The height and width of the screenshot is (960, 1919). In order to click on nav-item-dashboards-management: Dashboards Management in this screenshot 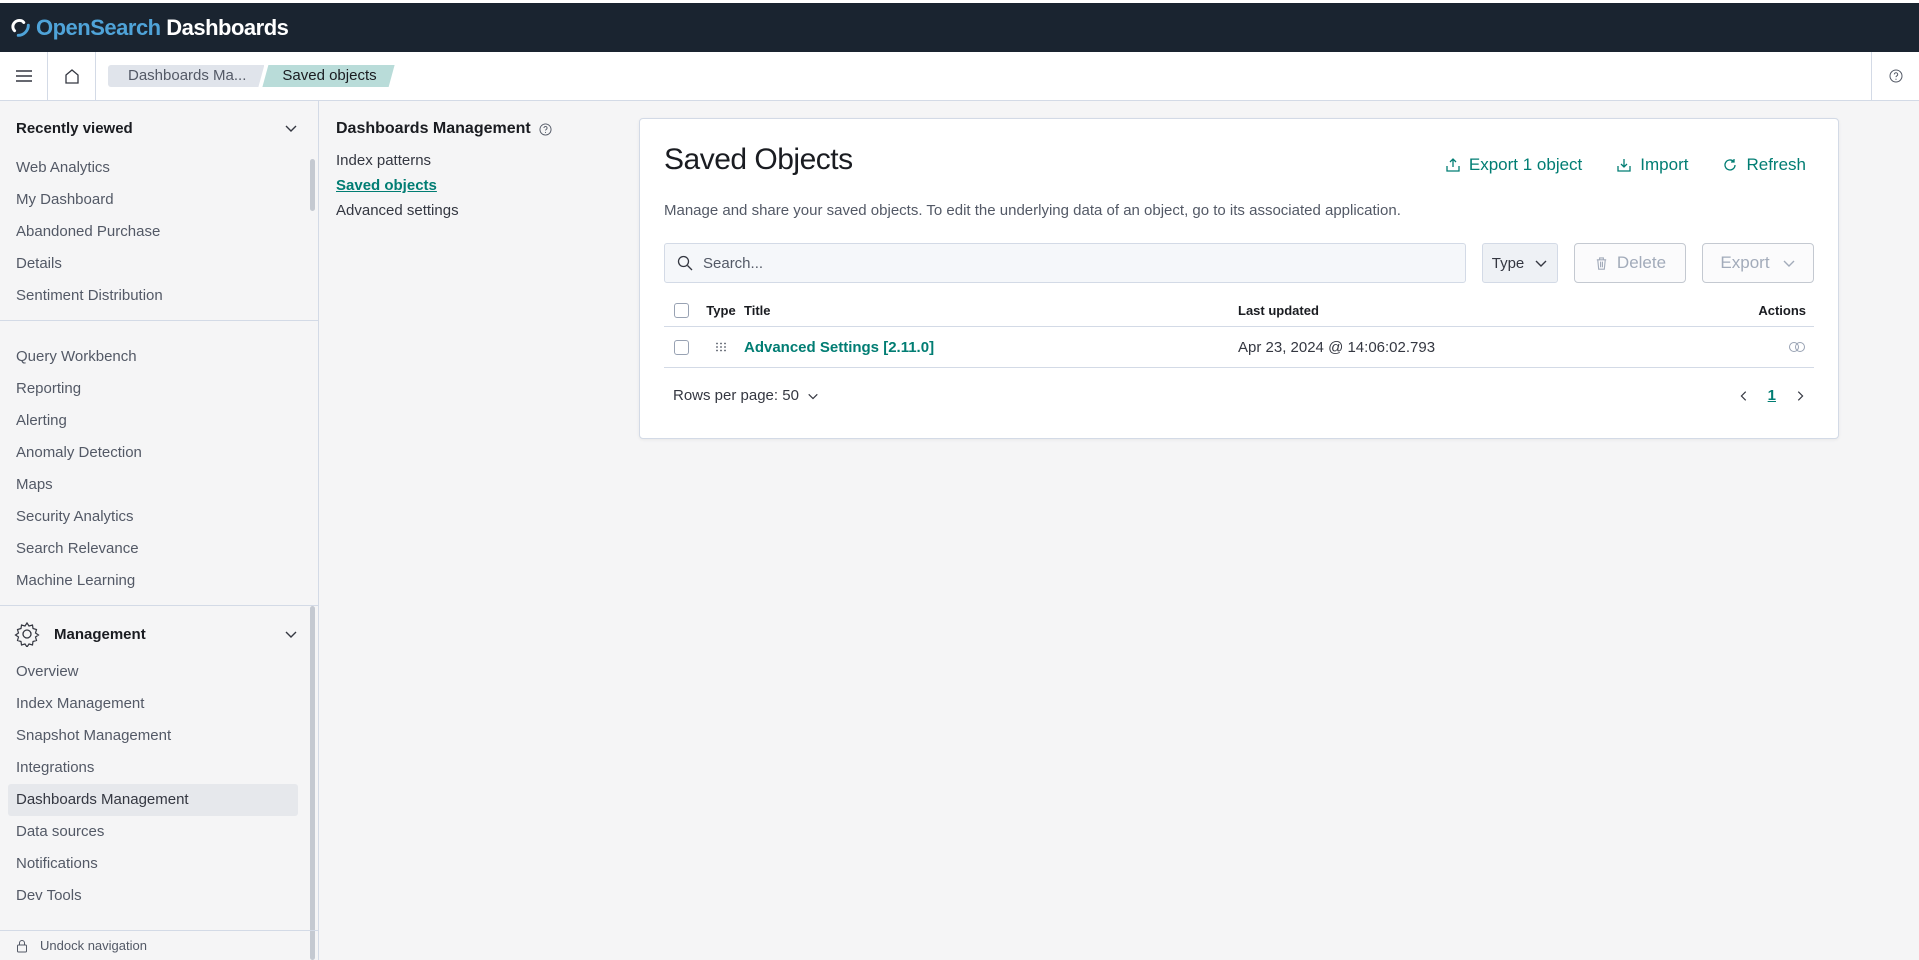, I will do `click(153, 800)`.